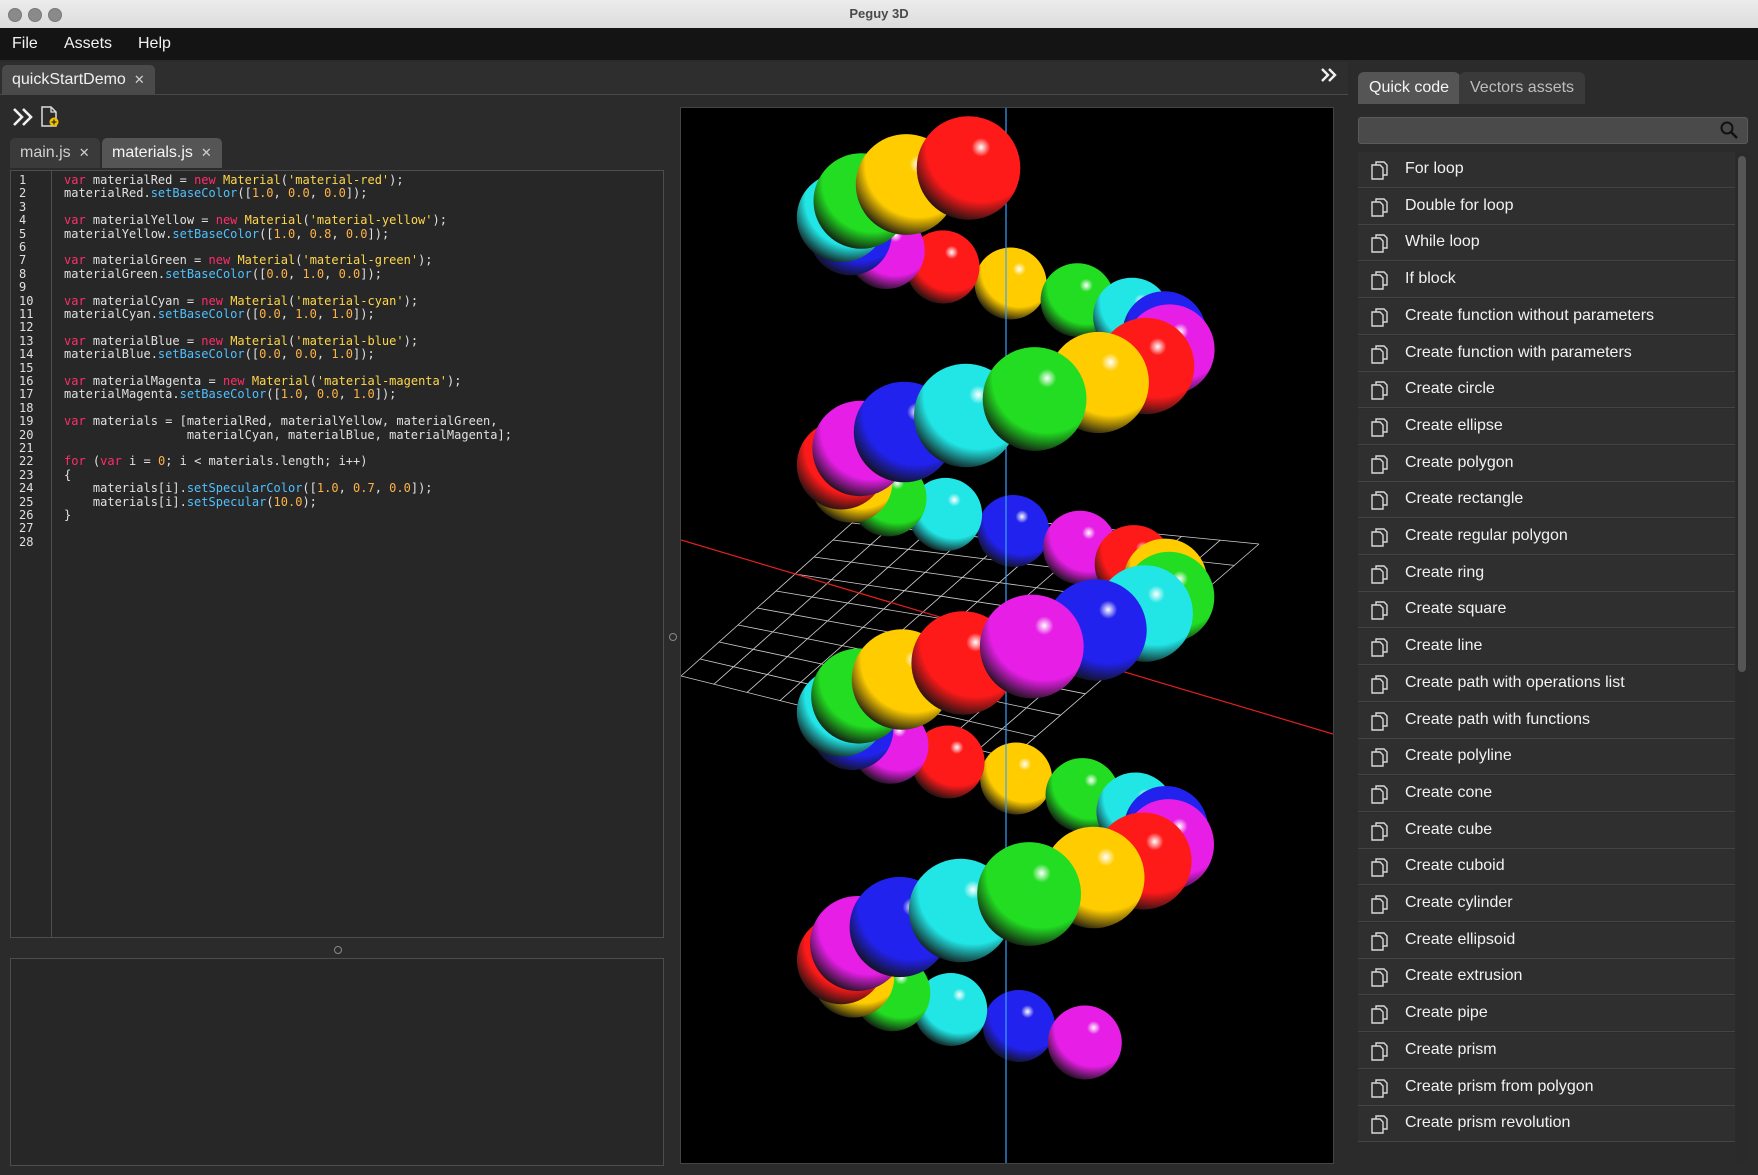 Image resolution: width=1758 pixels, height=1175 pixels. Describe the element at coordinates (1546, 426) in the screenshot. I see `quick-code-item: Create ellipse` at that location.